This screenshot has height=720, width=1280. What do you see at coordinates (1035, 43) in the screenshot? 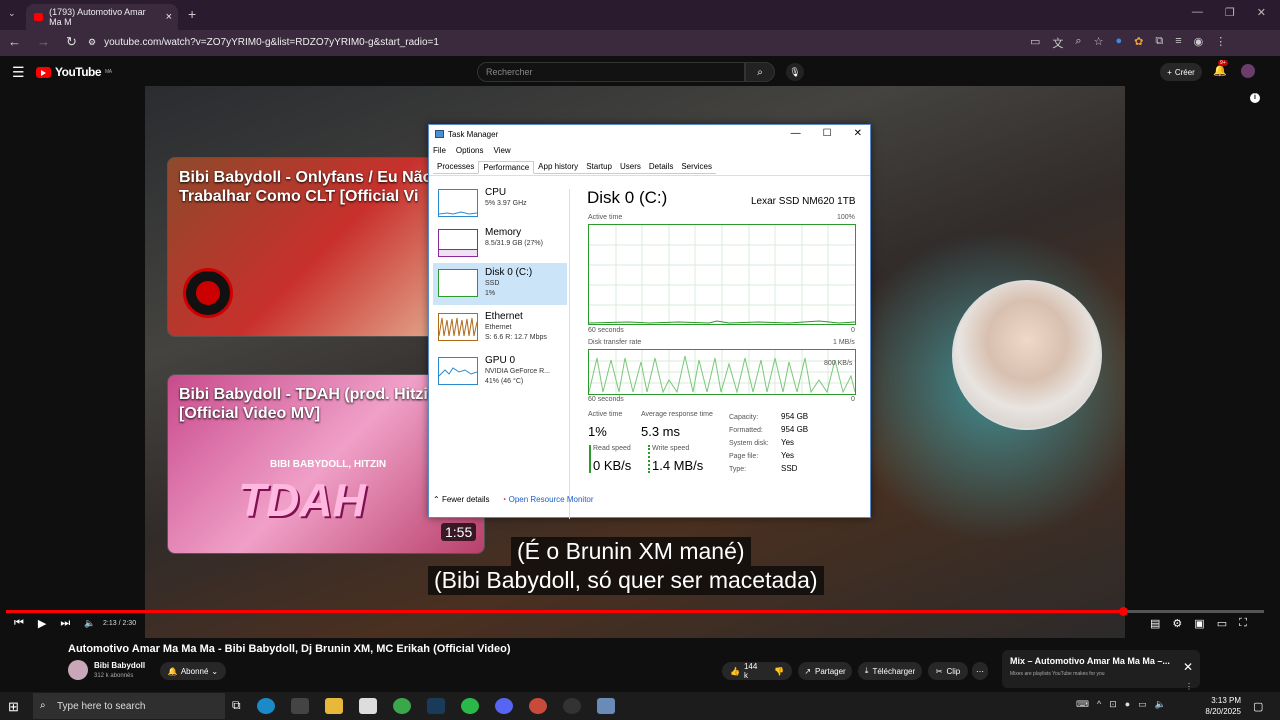
I see `cast-icon: ▭` at bounding box center [1035, 43].